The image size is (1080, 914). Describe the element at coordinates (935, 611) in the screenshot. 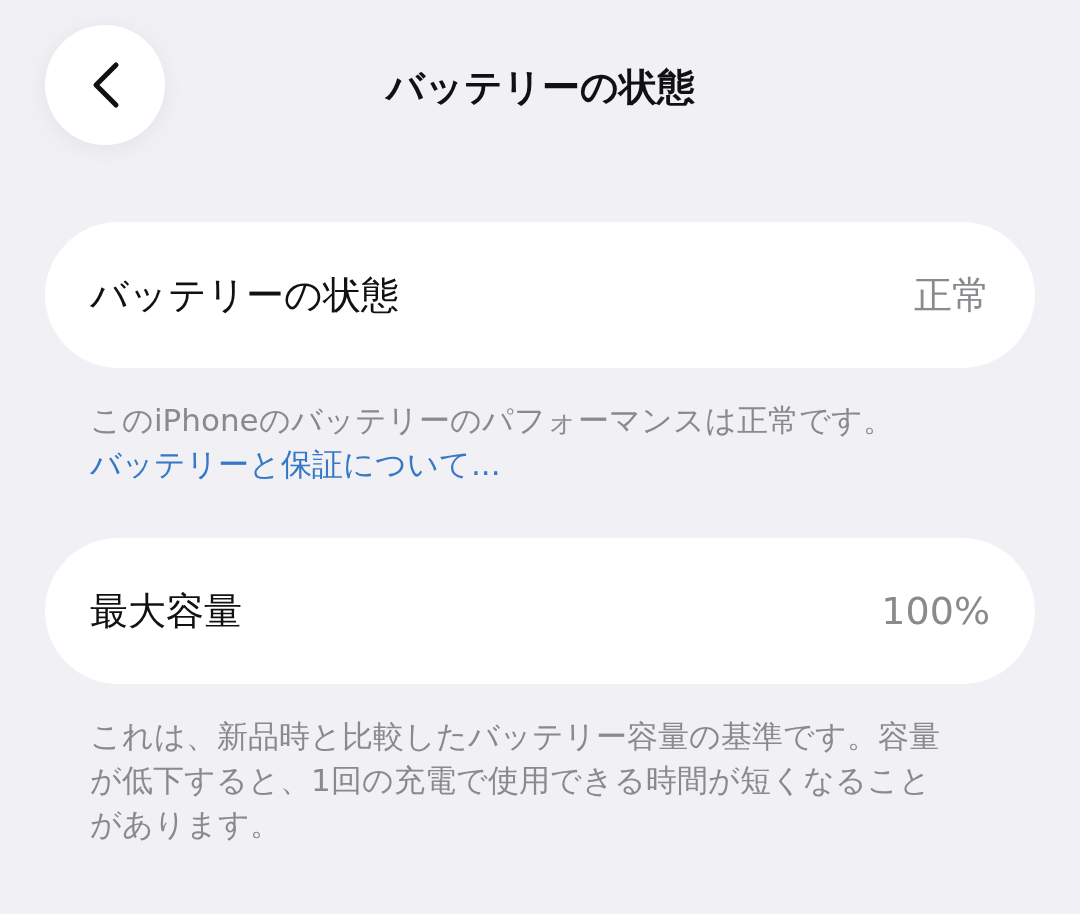

I see `row-value: 100%` at that location.